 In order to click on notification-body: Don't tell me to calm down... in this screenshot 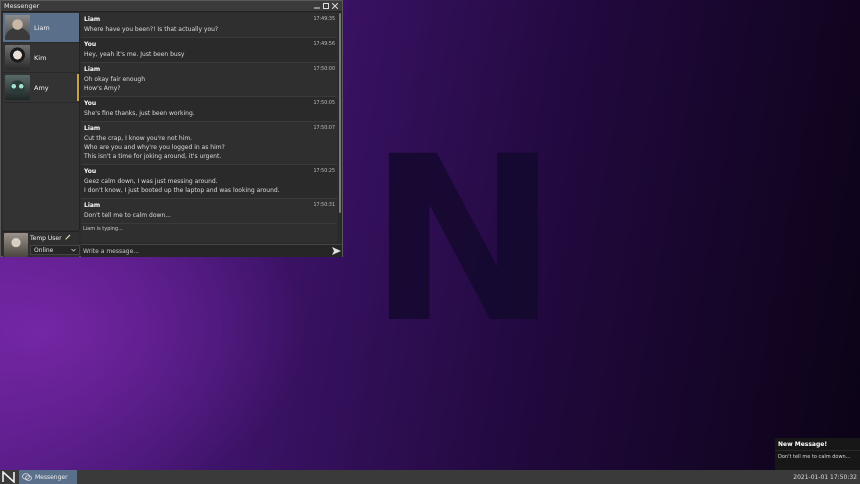, I will do `click(817, 456)`.